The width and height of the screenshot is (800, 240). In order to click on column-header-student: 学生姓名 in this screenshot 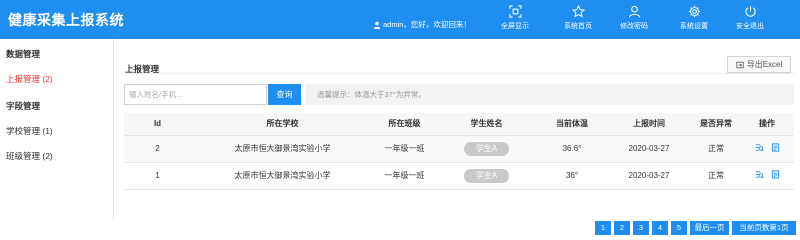, I will do `click(486, 124)`.